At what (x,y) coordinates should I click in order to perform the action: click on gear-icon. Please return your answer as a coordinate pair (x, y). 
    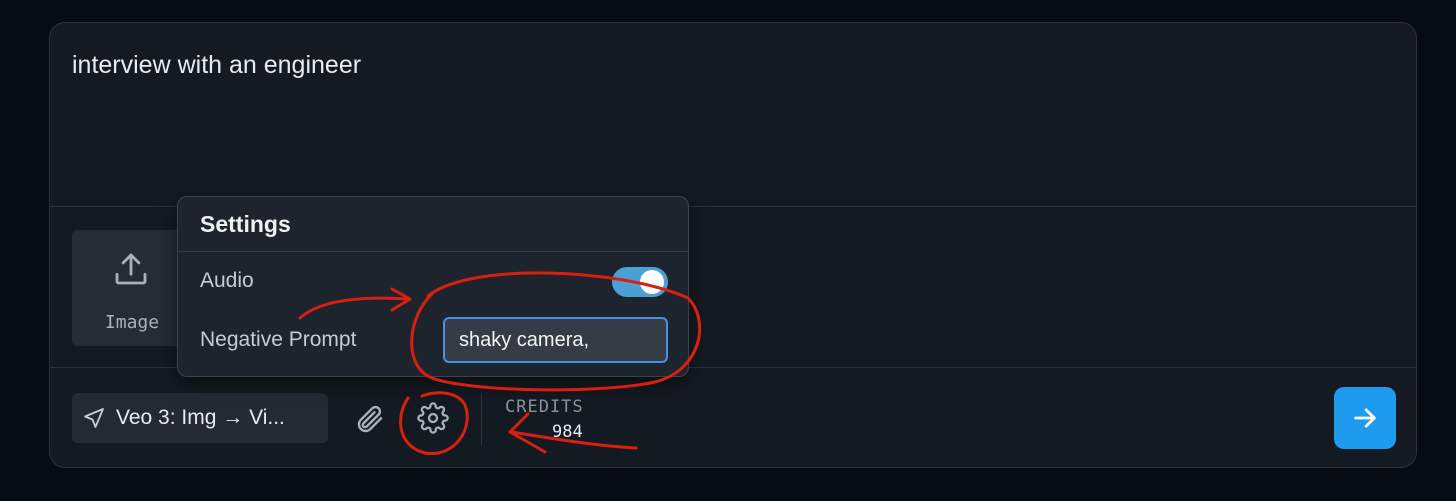
    Looking at the image, I should click on (433, 418).